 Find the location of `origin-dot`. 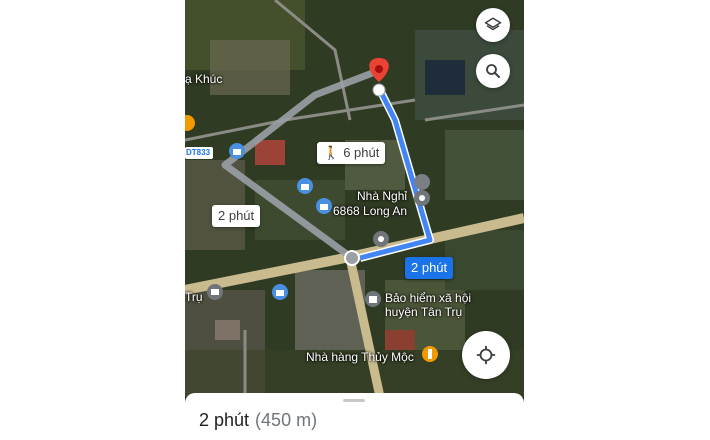

origin-dot is located at coordinates (352, 258).